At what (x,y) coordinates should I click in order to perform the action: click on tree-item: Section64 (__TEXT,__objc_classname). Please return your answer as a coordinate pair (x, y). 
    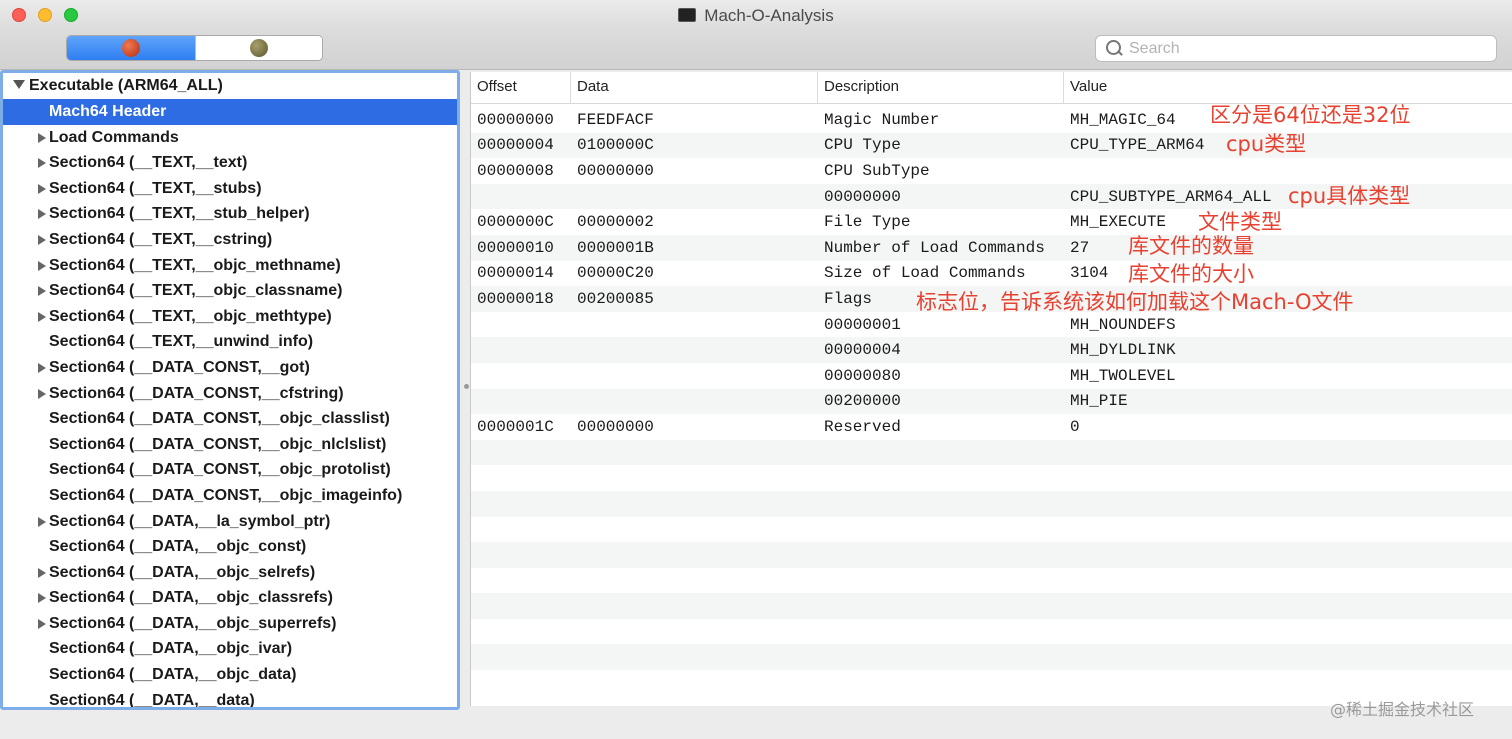
    Looking at the image, I should click on (230, 291).